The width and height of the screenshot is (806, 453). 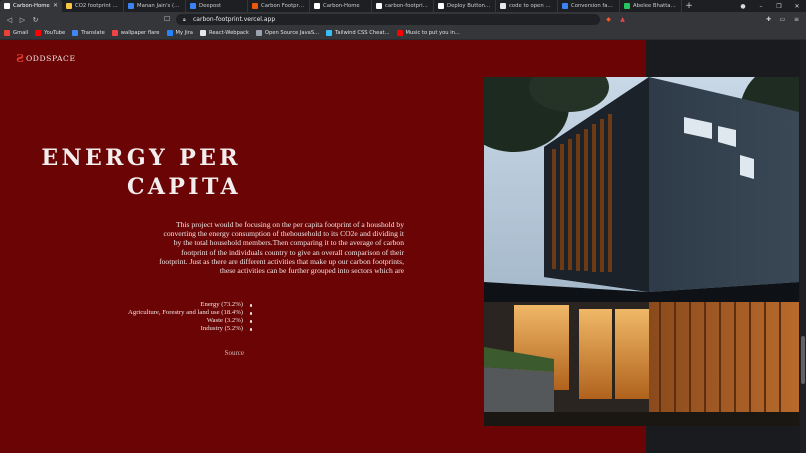 I want to click on window-controls: ● – ❐ ✕, so click(x=770, y=6).